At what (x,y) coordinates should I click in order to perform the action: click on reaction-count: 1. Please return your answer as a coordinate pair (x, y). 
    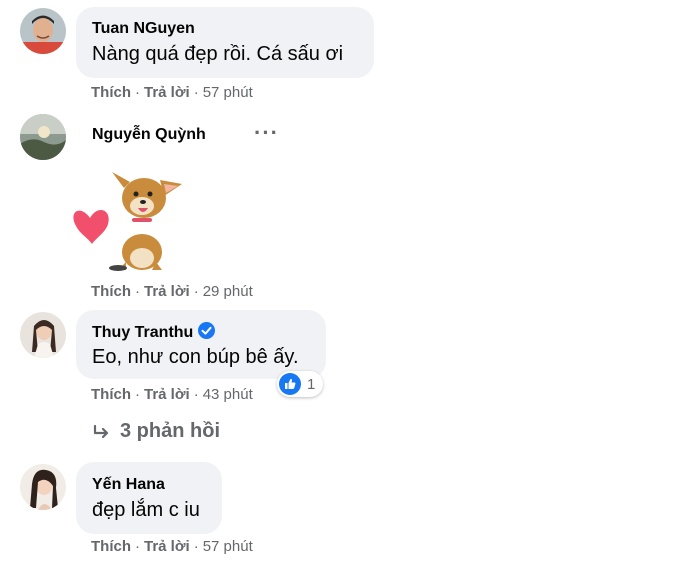
    Looking at the image, I should click on (311, 384).